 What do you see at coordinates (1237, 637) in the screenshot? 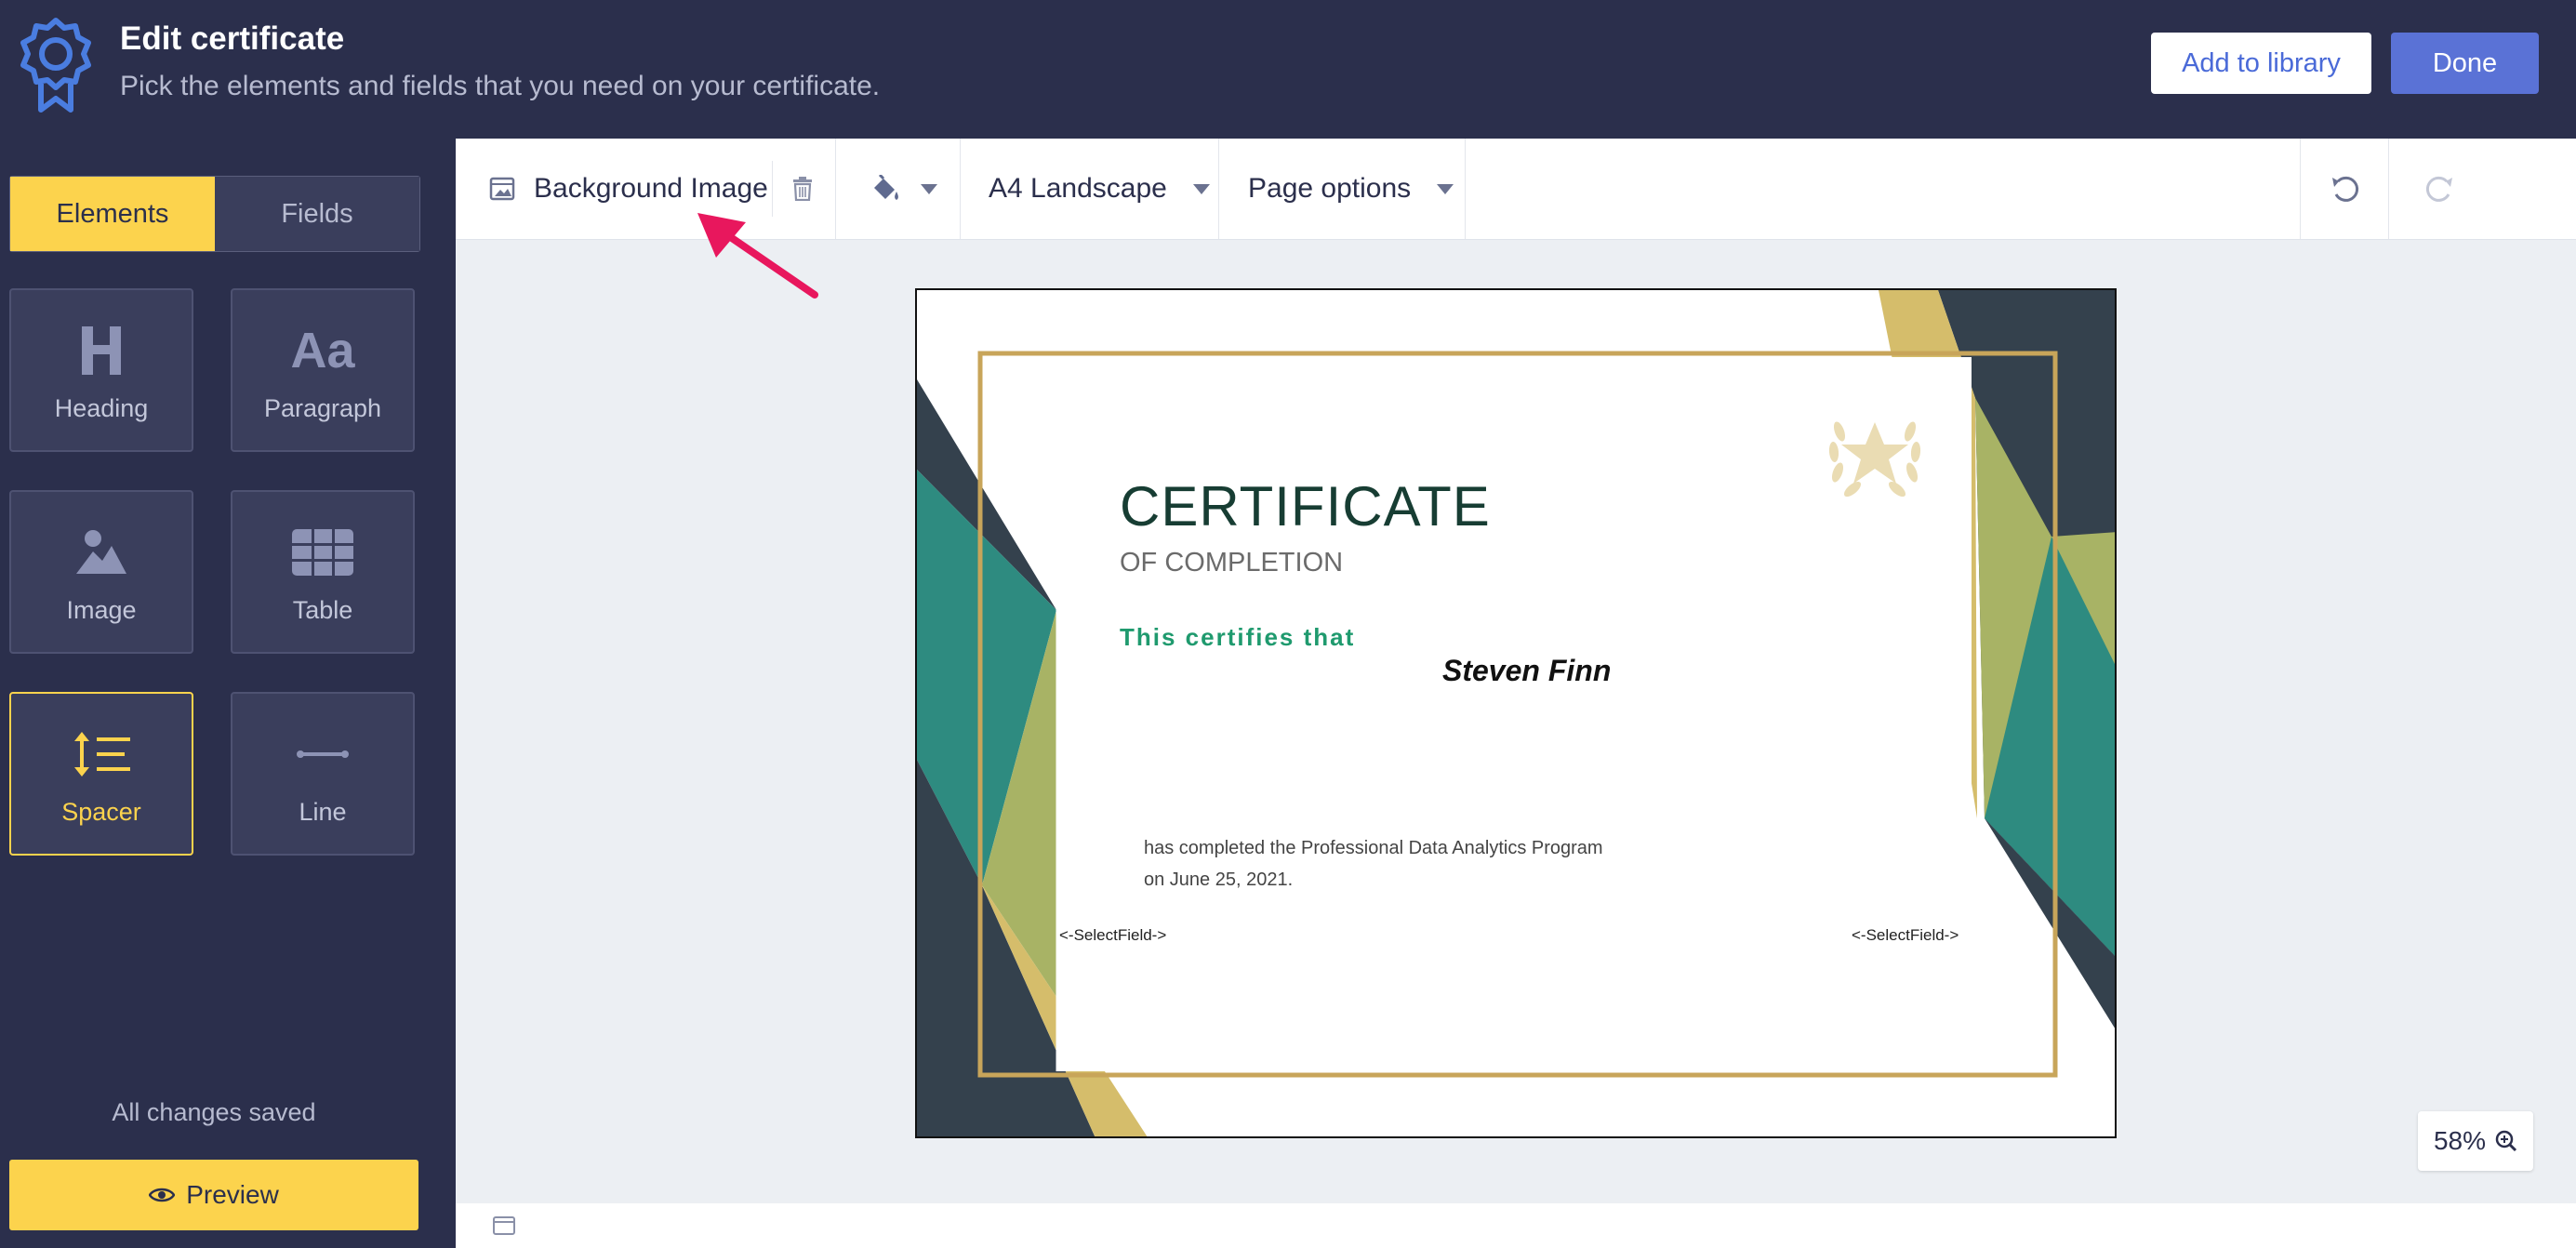
I see `certifies-text: This certifies that` at bounding box center [1237, 637].